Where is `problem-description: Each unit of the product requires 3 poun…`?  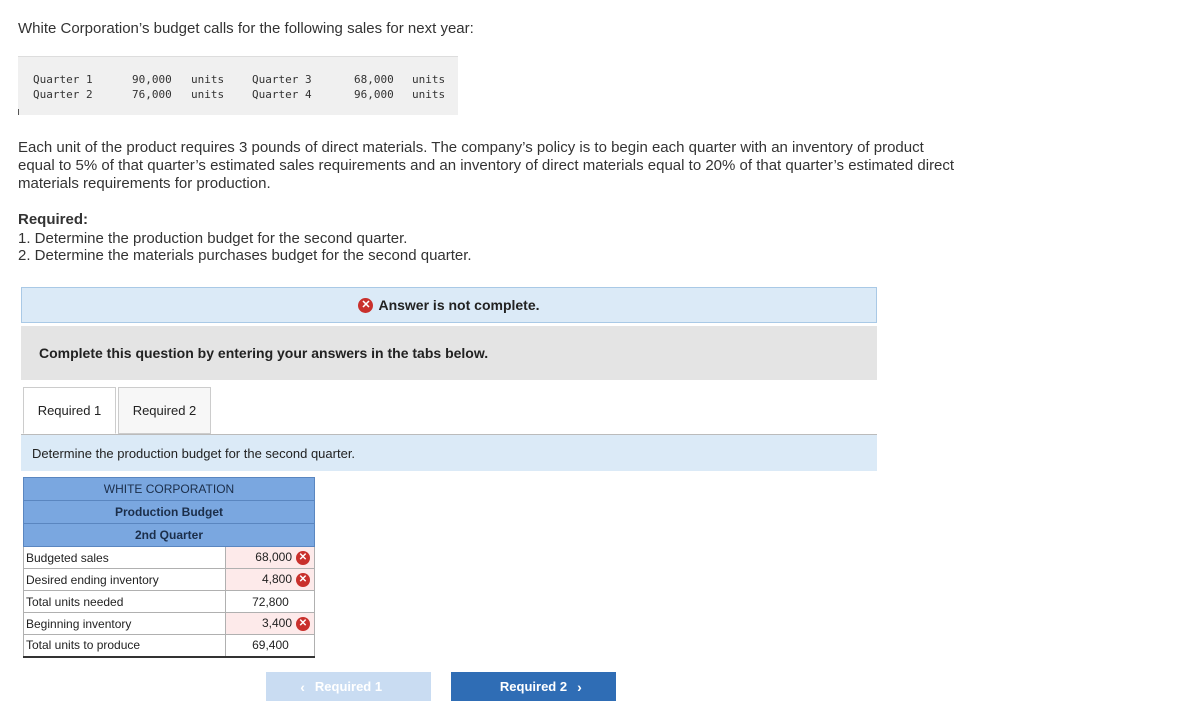
problem-description: Each unit of the product requires 3 poun… is located at coordinates (486, 165).